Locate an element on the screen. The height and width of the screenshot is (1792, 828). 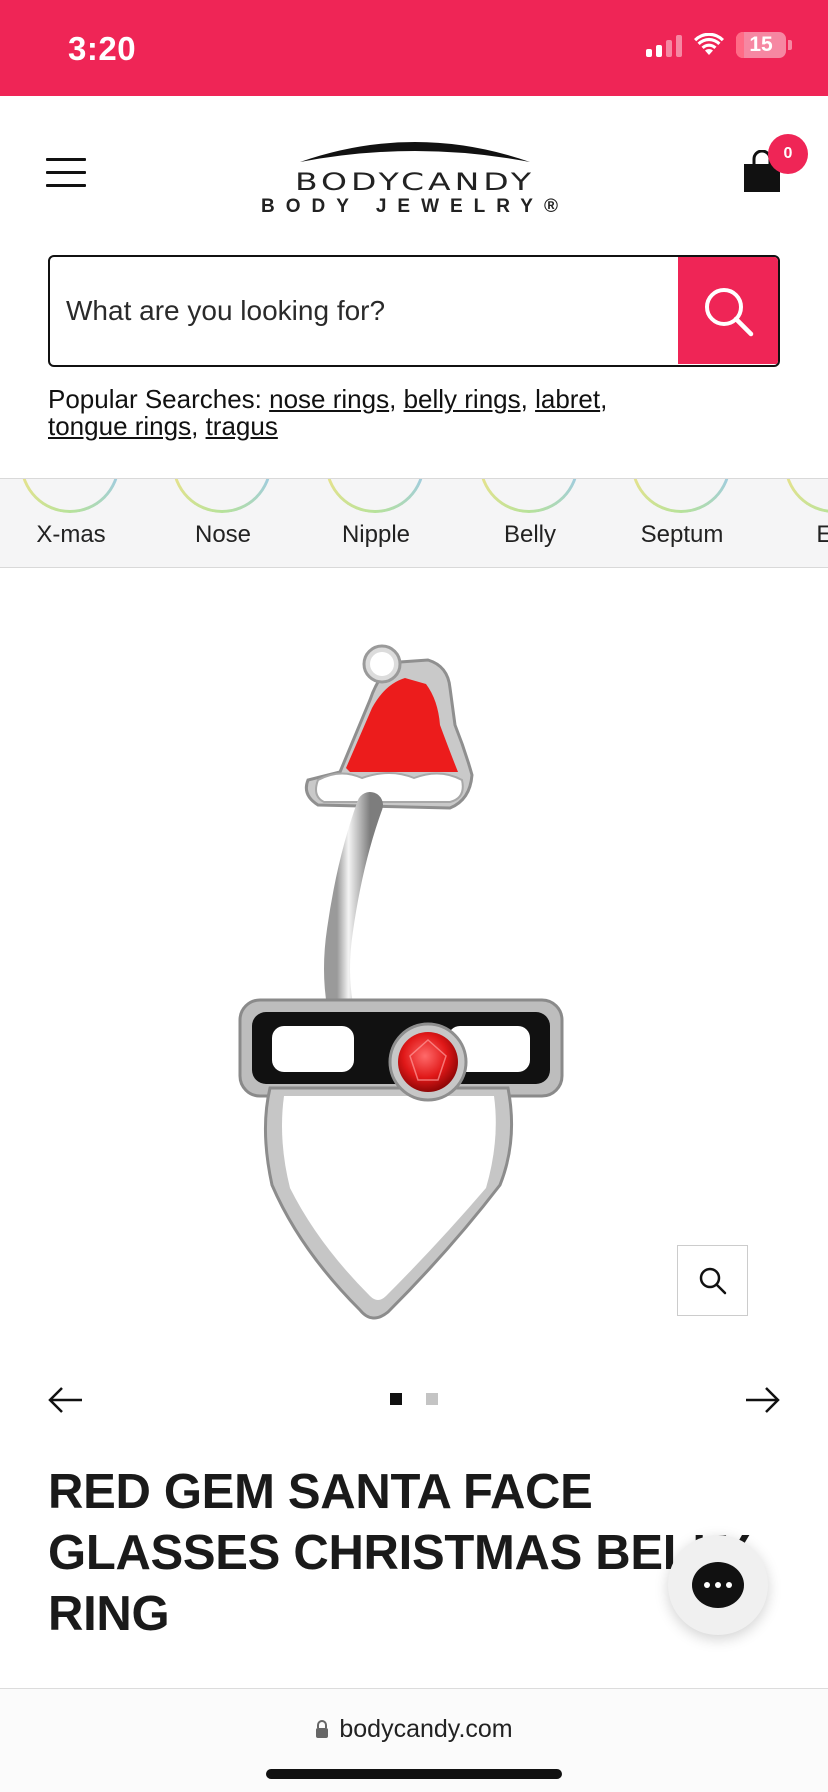
popular-link-labret: labret is located at coordinates (567, 399).